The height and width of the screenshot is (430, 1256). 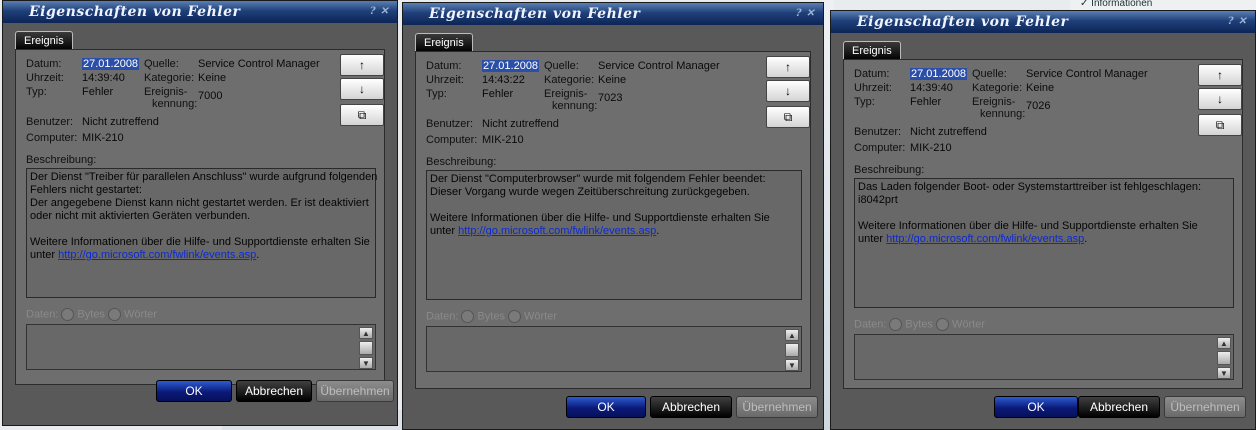 I want to click on label-computer: Computer:, so click(x=452, y=140).